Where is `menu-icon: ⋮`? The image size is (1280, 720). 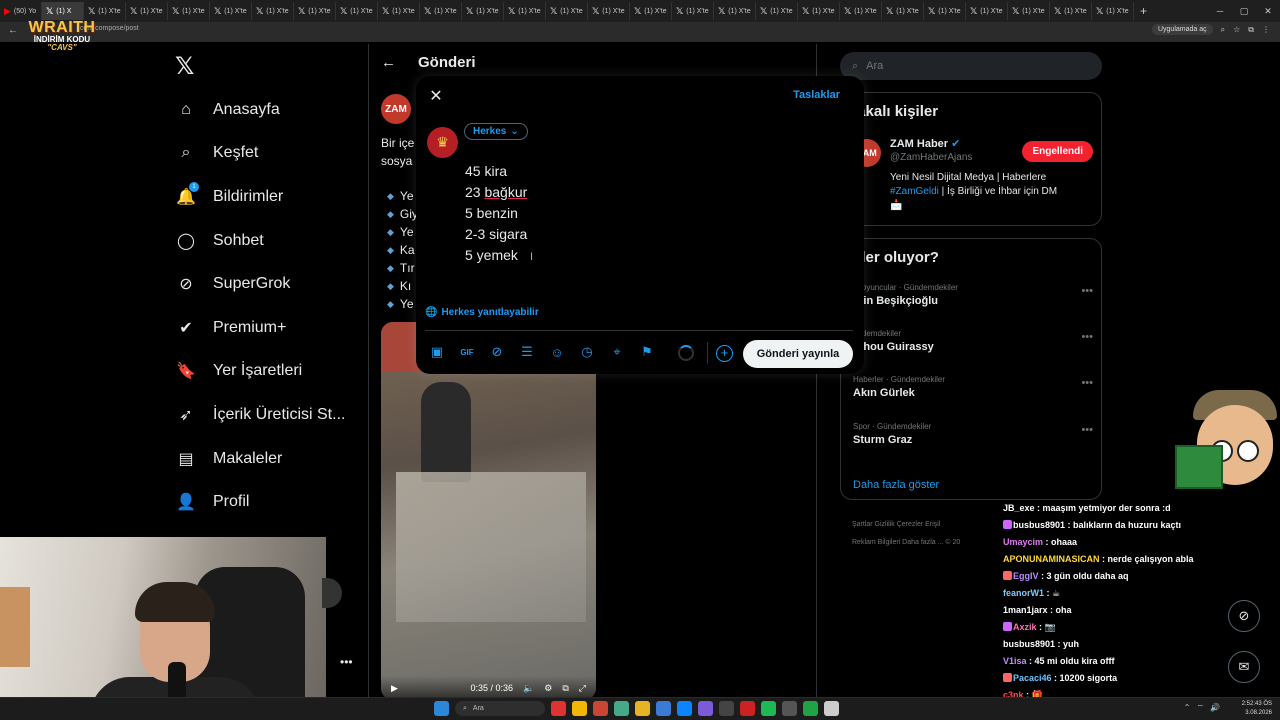
menu-icon: ⋮ is located at coordinates (1266, 29).